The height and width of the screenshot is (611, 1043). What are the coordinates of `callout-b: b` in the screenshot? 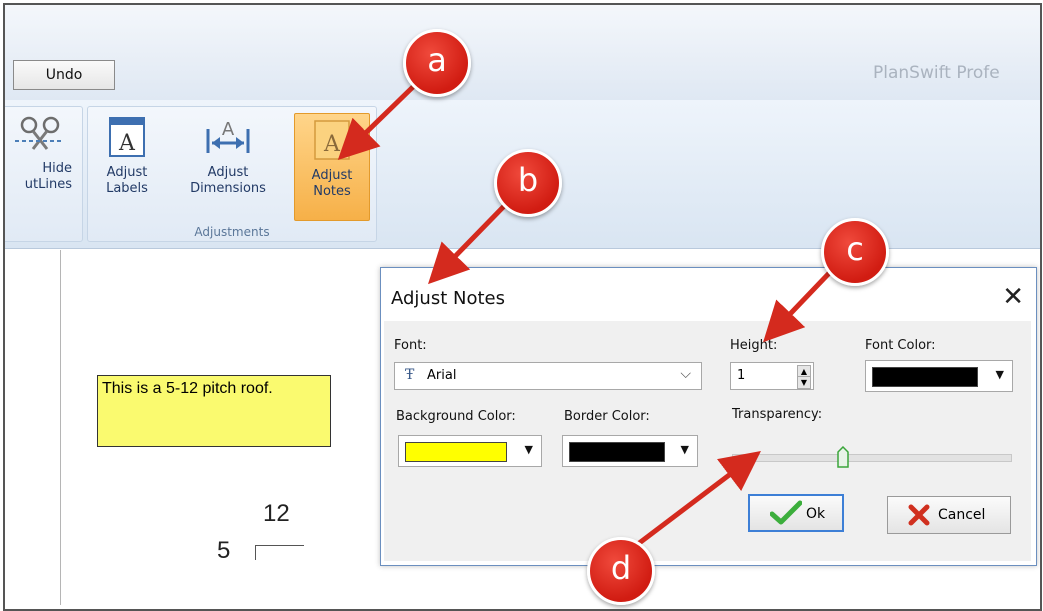 It's located at (528, 183).